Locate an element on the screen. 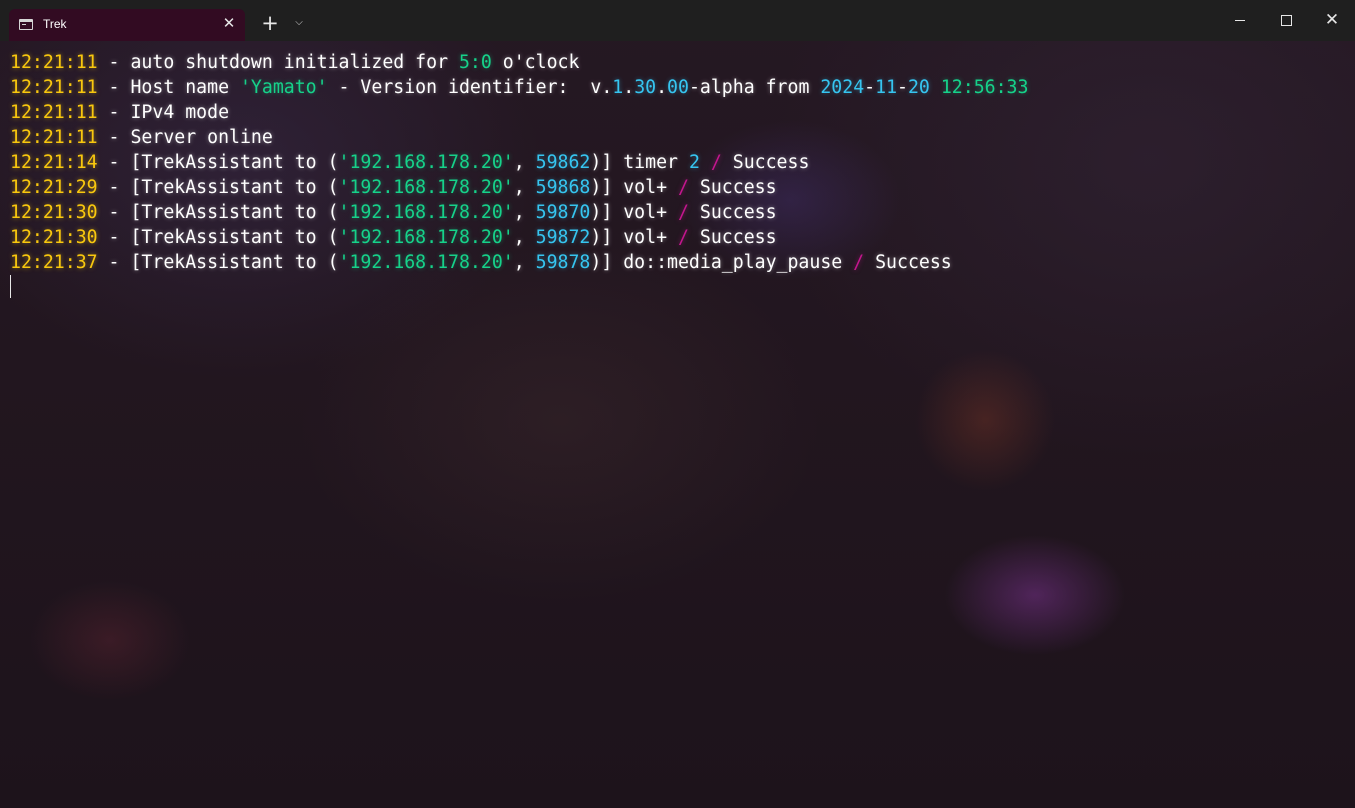 This screenshot has width=1355, height=808. minimize-button is located at coordinates (1240, 20).